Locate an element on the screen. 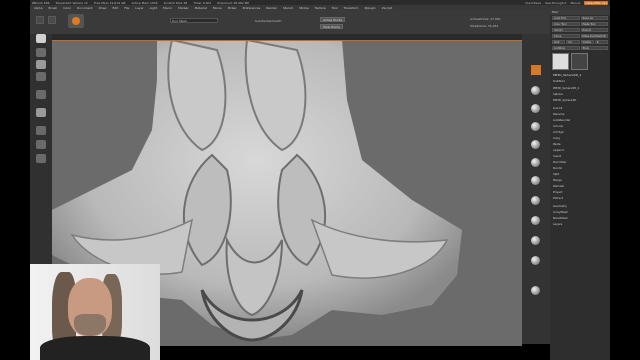 This screenshot has width=640, height=360. menu-alpha: Alpha is located at coordinates (38, 8).